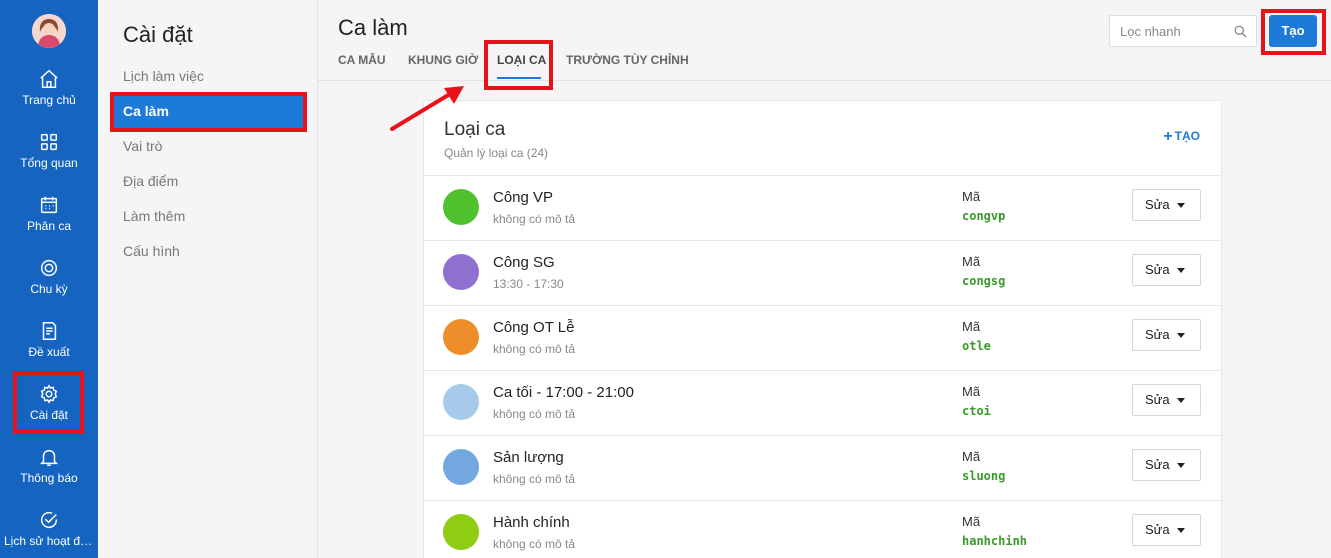 The image size is (1331, 558). Describe the element at coordinates (822, 207) in the screenshot. I see `list-item: Công VP không có mô tả Mã congvp Sửa` at that location.